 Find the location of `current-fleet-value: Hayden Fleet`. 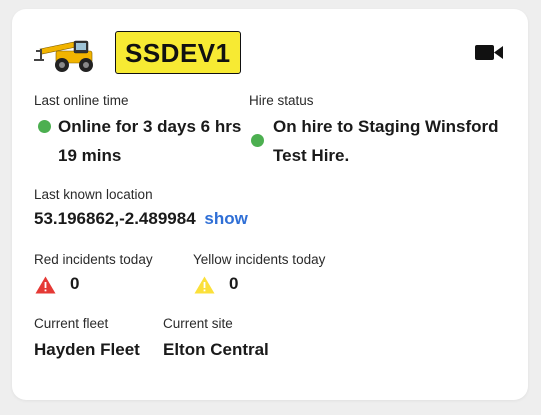

current-fleet-value: Hayden Fleet is located at coordinates (87, 349).